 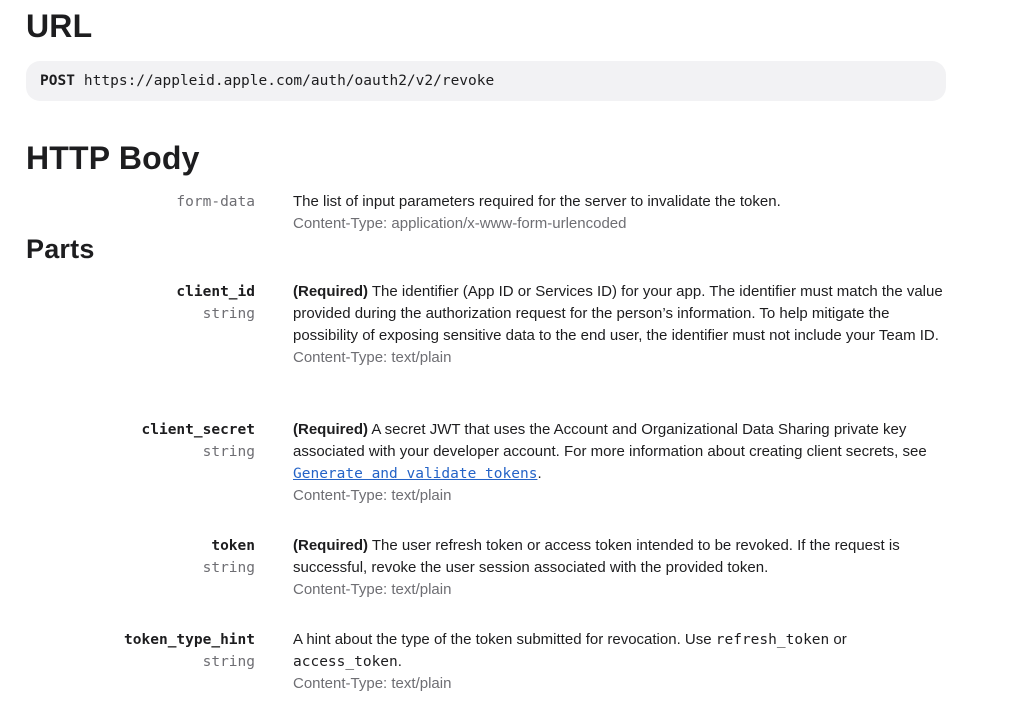 What do you see at coordinates (198, 430) in the screenshot?
I see `param-name: client_secret` at bounding box center [198, 430].